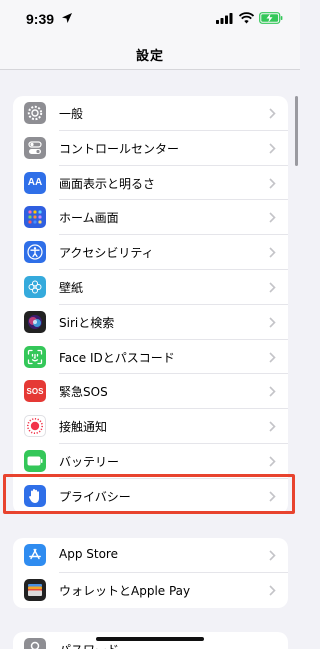 The image size is (320, 649). I want to click on siri-icon, so click(35, 321).